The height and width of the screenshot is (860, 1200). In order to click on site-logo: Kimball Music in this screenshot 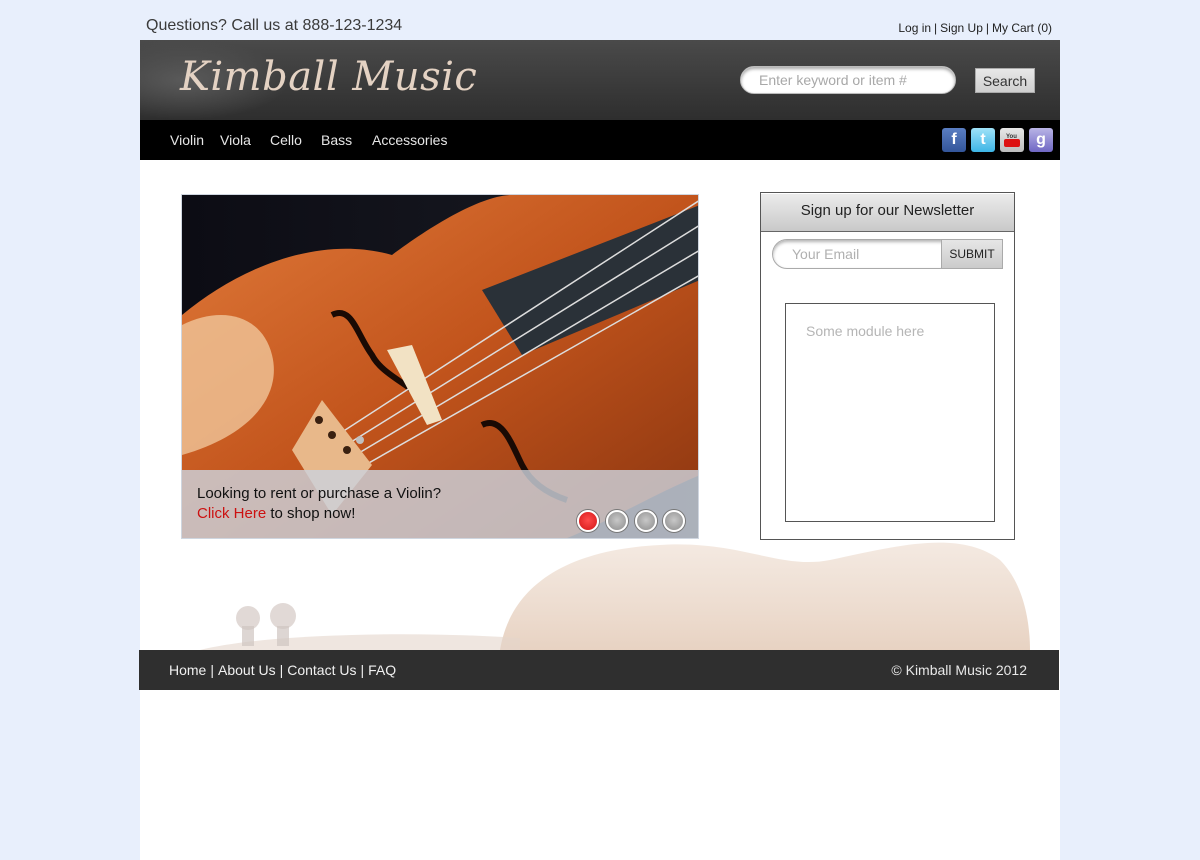, I will do `click(328, 77)`.